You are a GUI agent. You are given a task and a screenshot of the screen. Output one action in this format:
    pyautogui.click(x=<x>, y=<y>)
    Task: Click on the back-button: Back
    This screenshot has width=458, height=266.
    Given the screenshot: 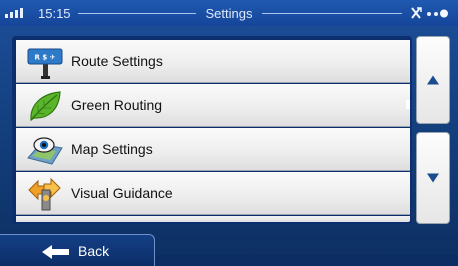 What is the action you would take?
    pyautogui.click(x=77, y=250)
    